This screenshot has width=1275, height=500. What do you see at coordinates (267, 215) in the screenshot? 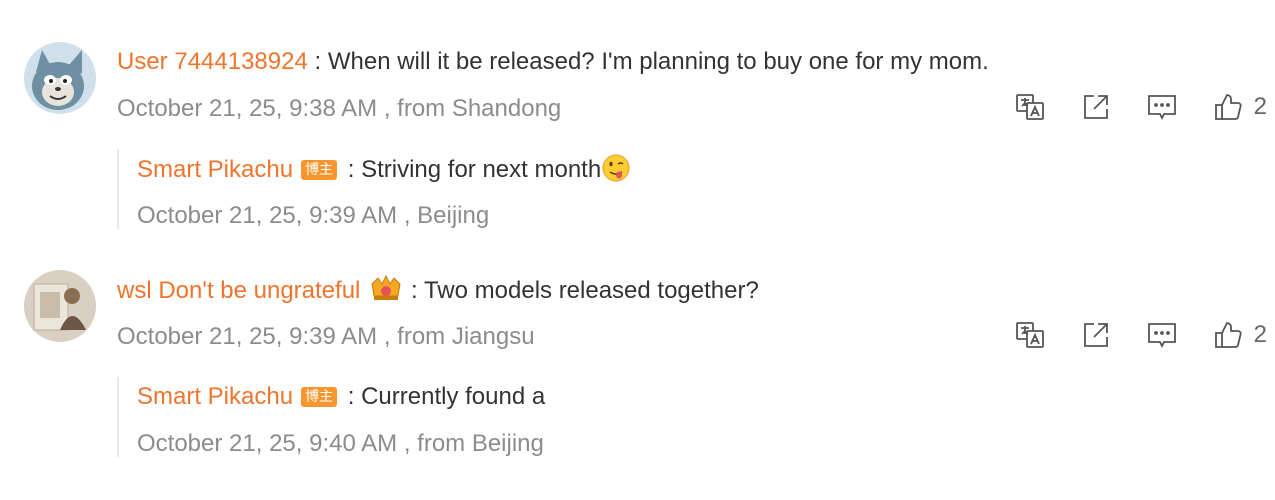
I see `reply-time: October 21, 25, 9:39 AM` at bounding box center [267, 215].